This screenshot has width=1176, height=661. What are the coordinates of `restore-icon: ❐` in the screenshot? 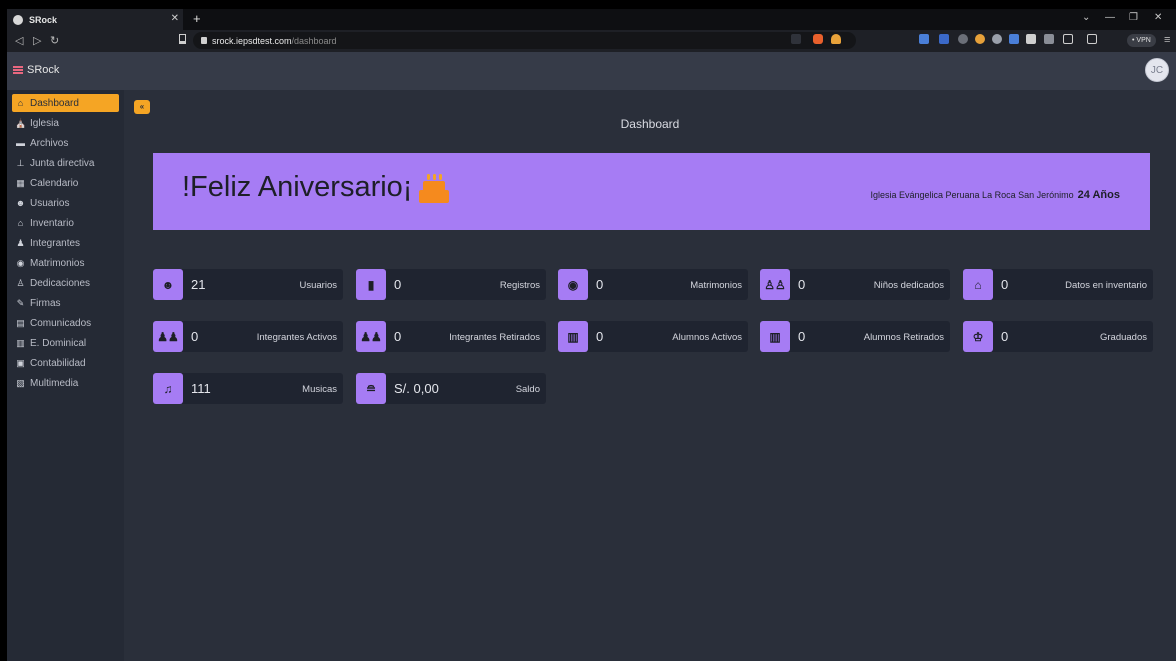 It's located at (1133, 17).